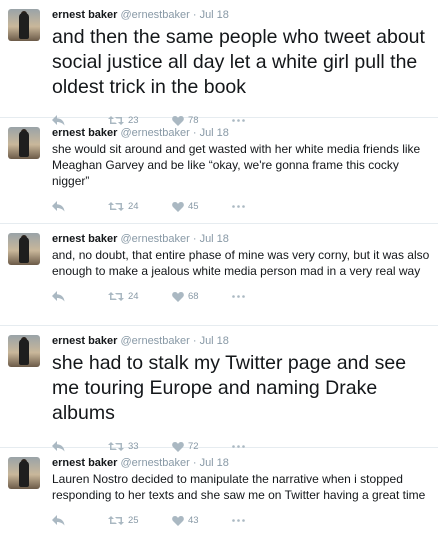 The height and width of the screenshot is (535, 438). Describe the element at coordinates (133, 520) in the screenshot. I see `retweet-count: 25` at that location.